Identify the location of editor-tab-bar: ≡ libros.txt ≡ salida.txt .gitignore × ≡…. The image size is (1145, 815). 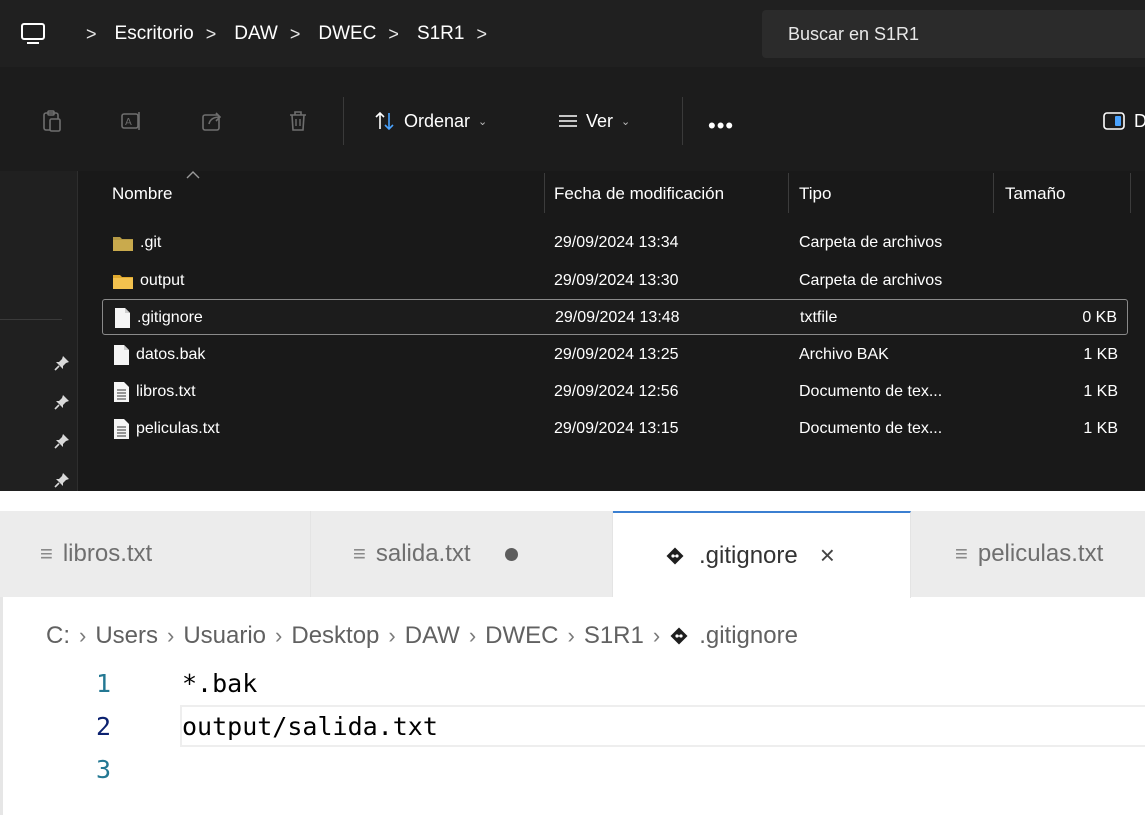
(572, 554).